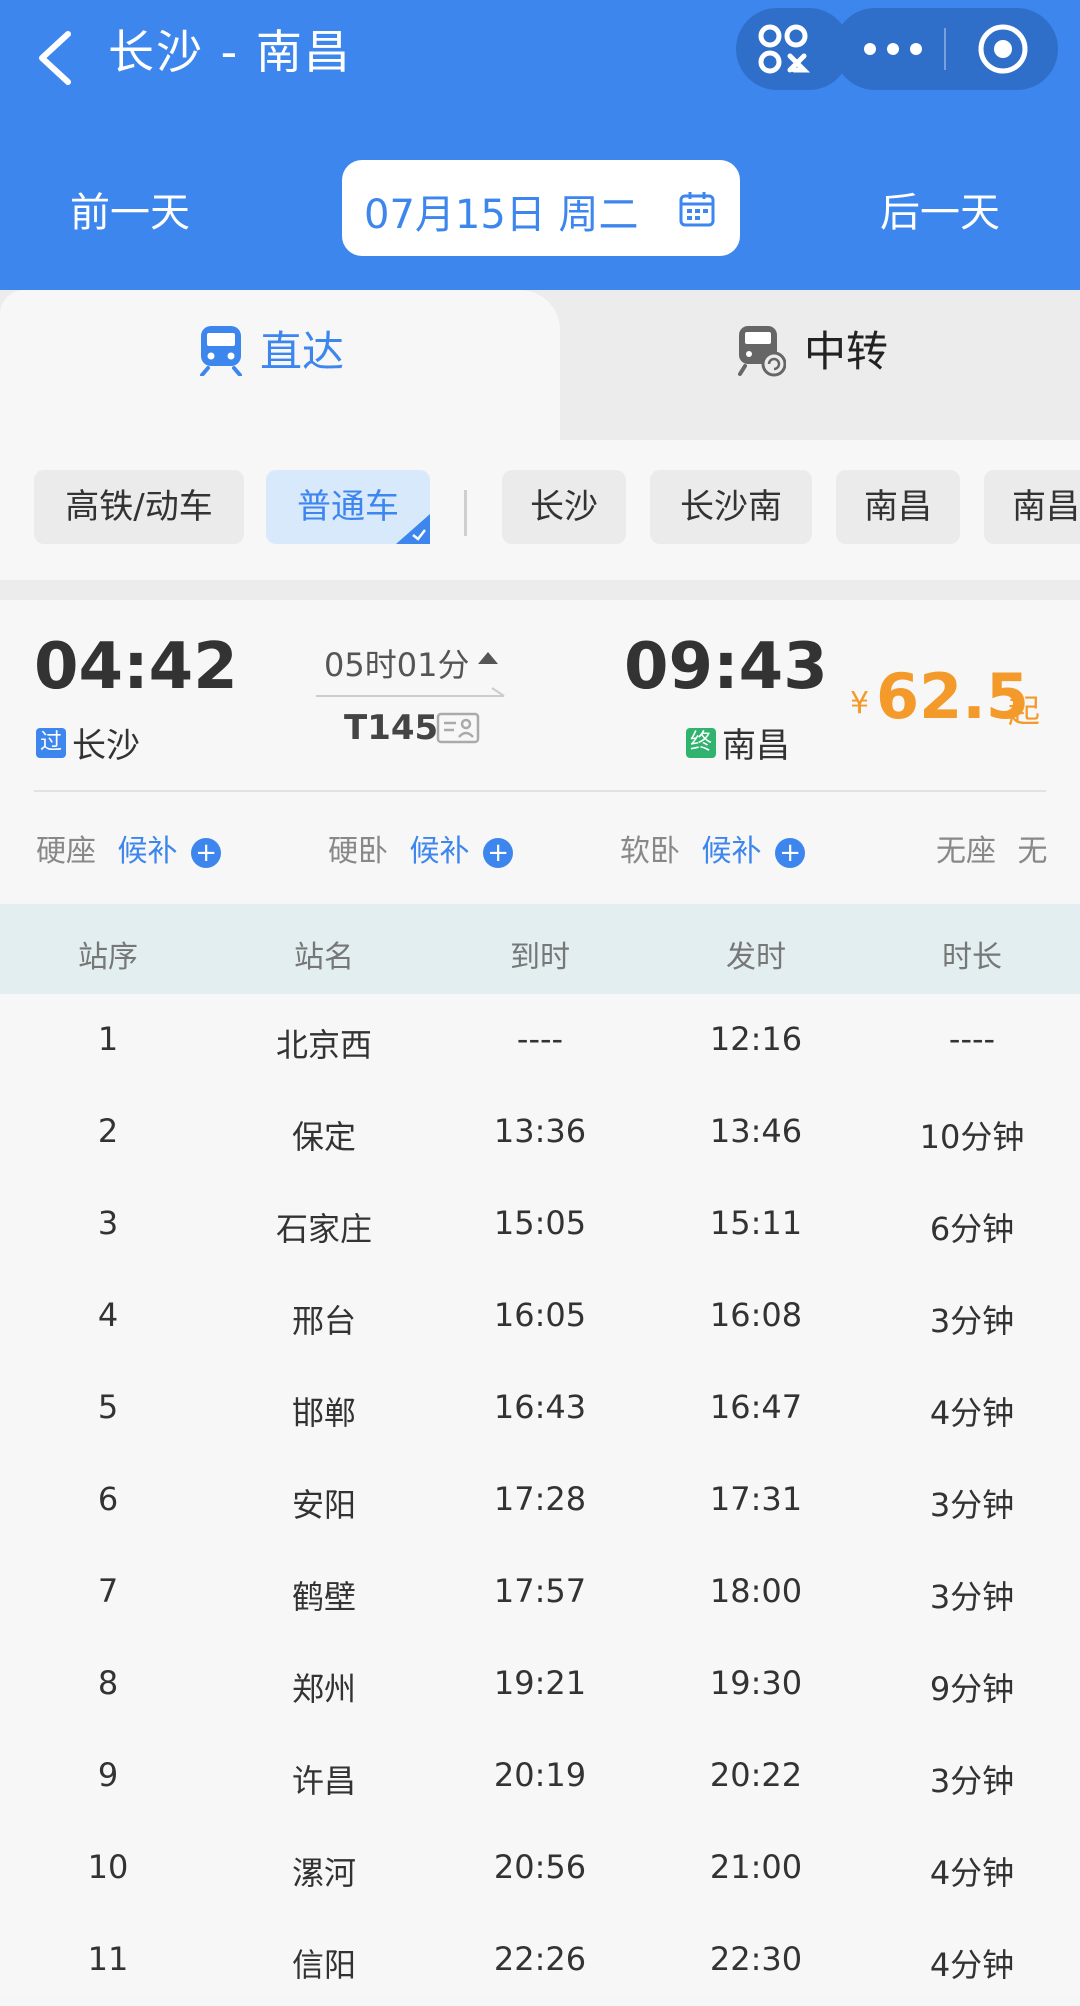  Describe the element at coordinates (564, 507) in the screenshot. I see `filter-station-changsha: 长沙` at that location.